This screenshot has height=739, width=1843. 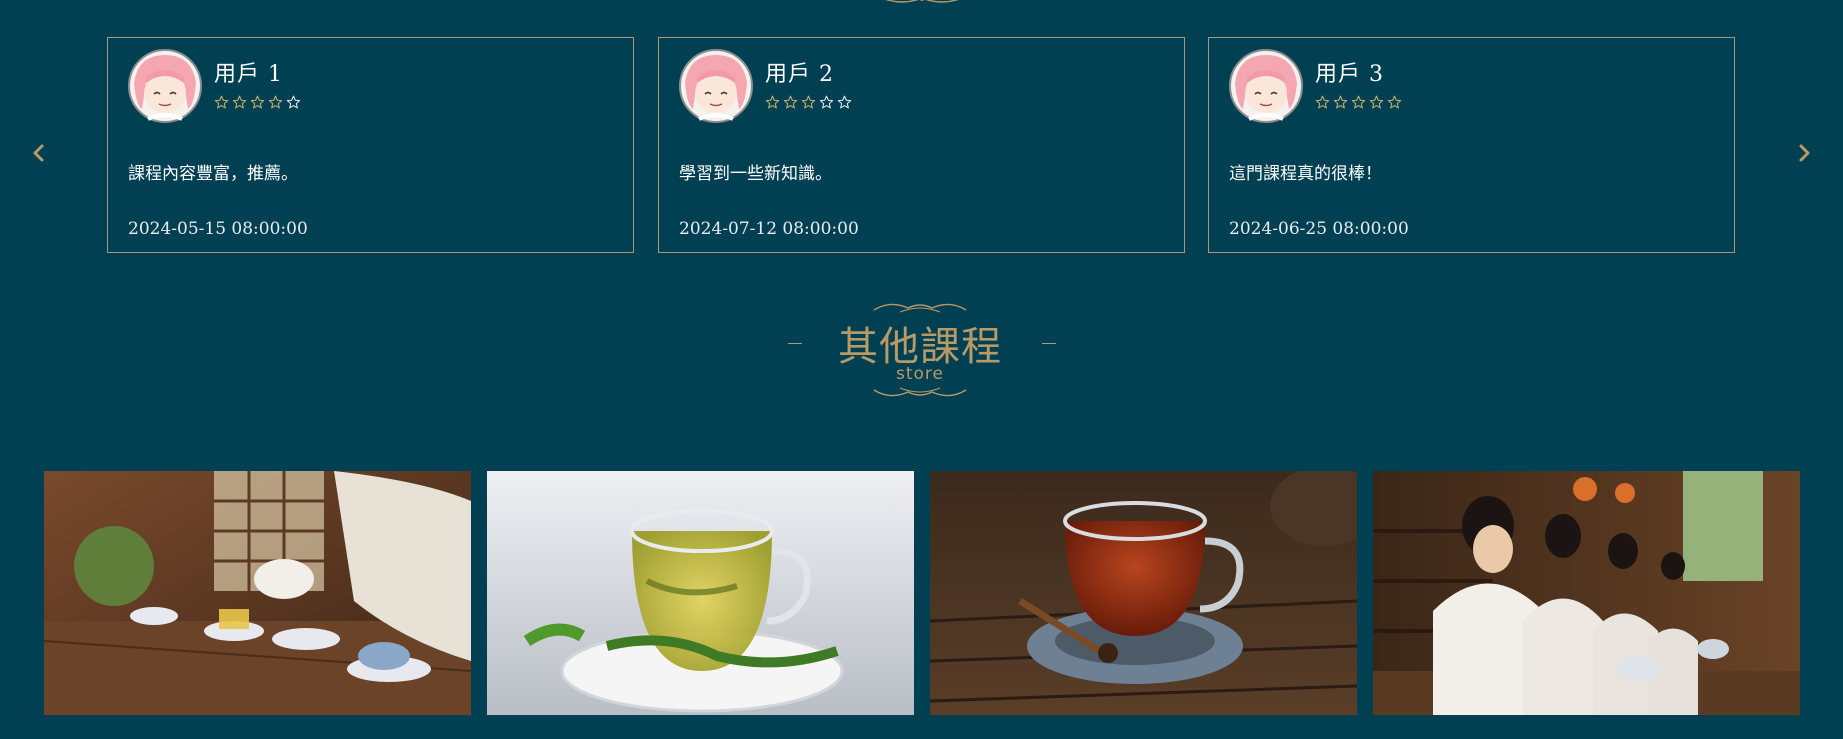 I want to click on ornament-bottom-icon, so click(x=920, y=392).